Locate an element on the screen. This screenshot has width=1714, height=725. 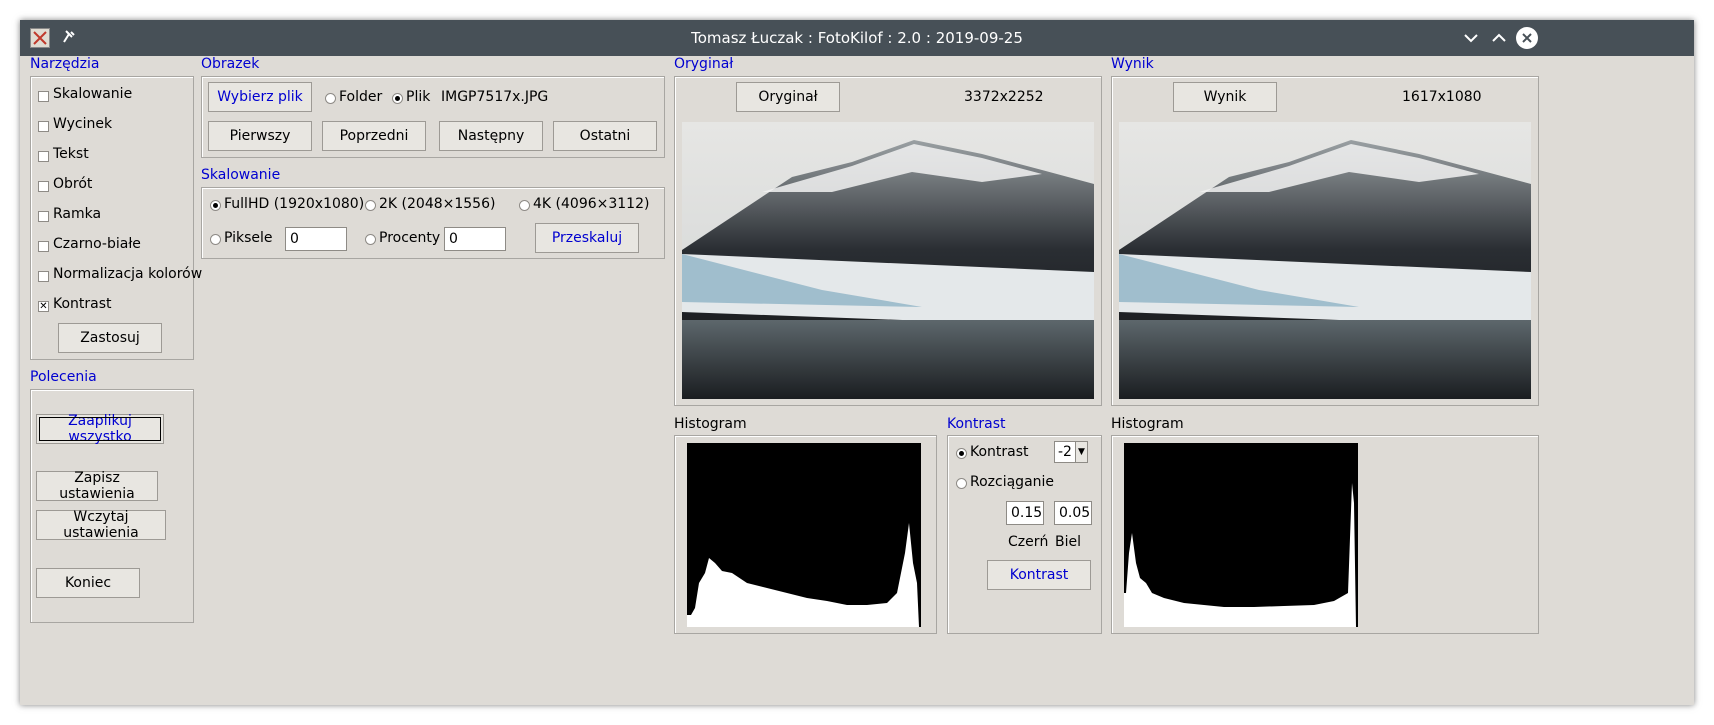
app-icon is located at coordinates (40, 38).